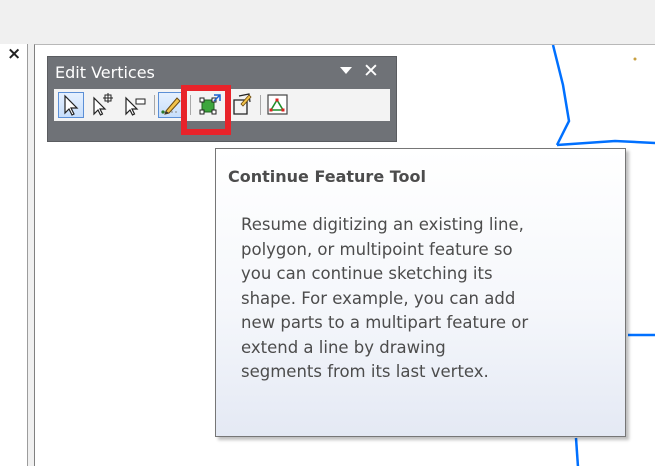 The height and width of the screenshot is (466, 655). I want to click on edit-vertices-pointer-button, so click(71, 105).